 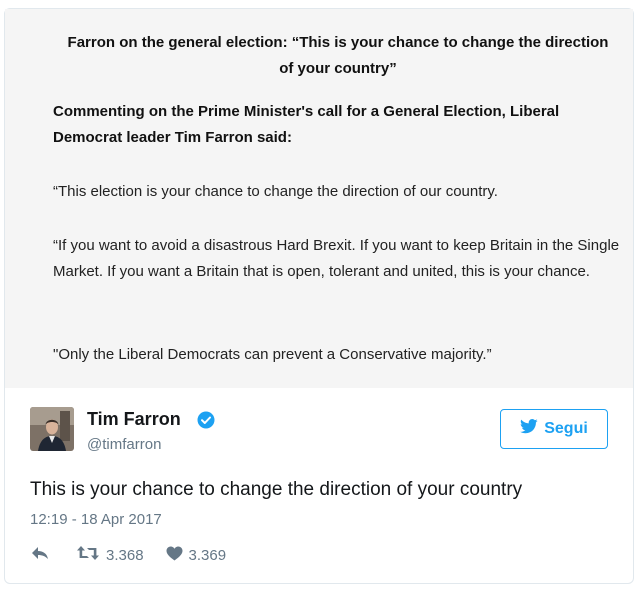 I want to click on tweet-actions: 3.368 3.369, so click(x=128, y=555).